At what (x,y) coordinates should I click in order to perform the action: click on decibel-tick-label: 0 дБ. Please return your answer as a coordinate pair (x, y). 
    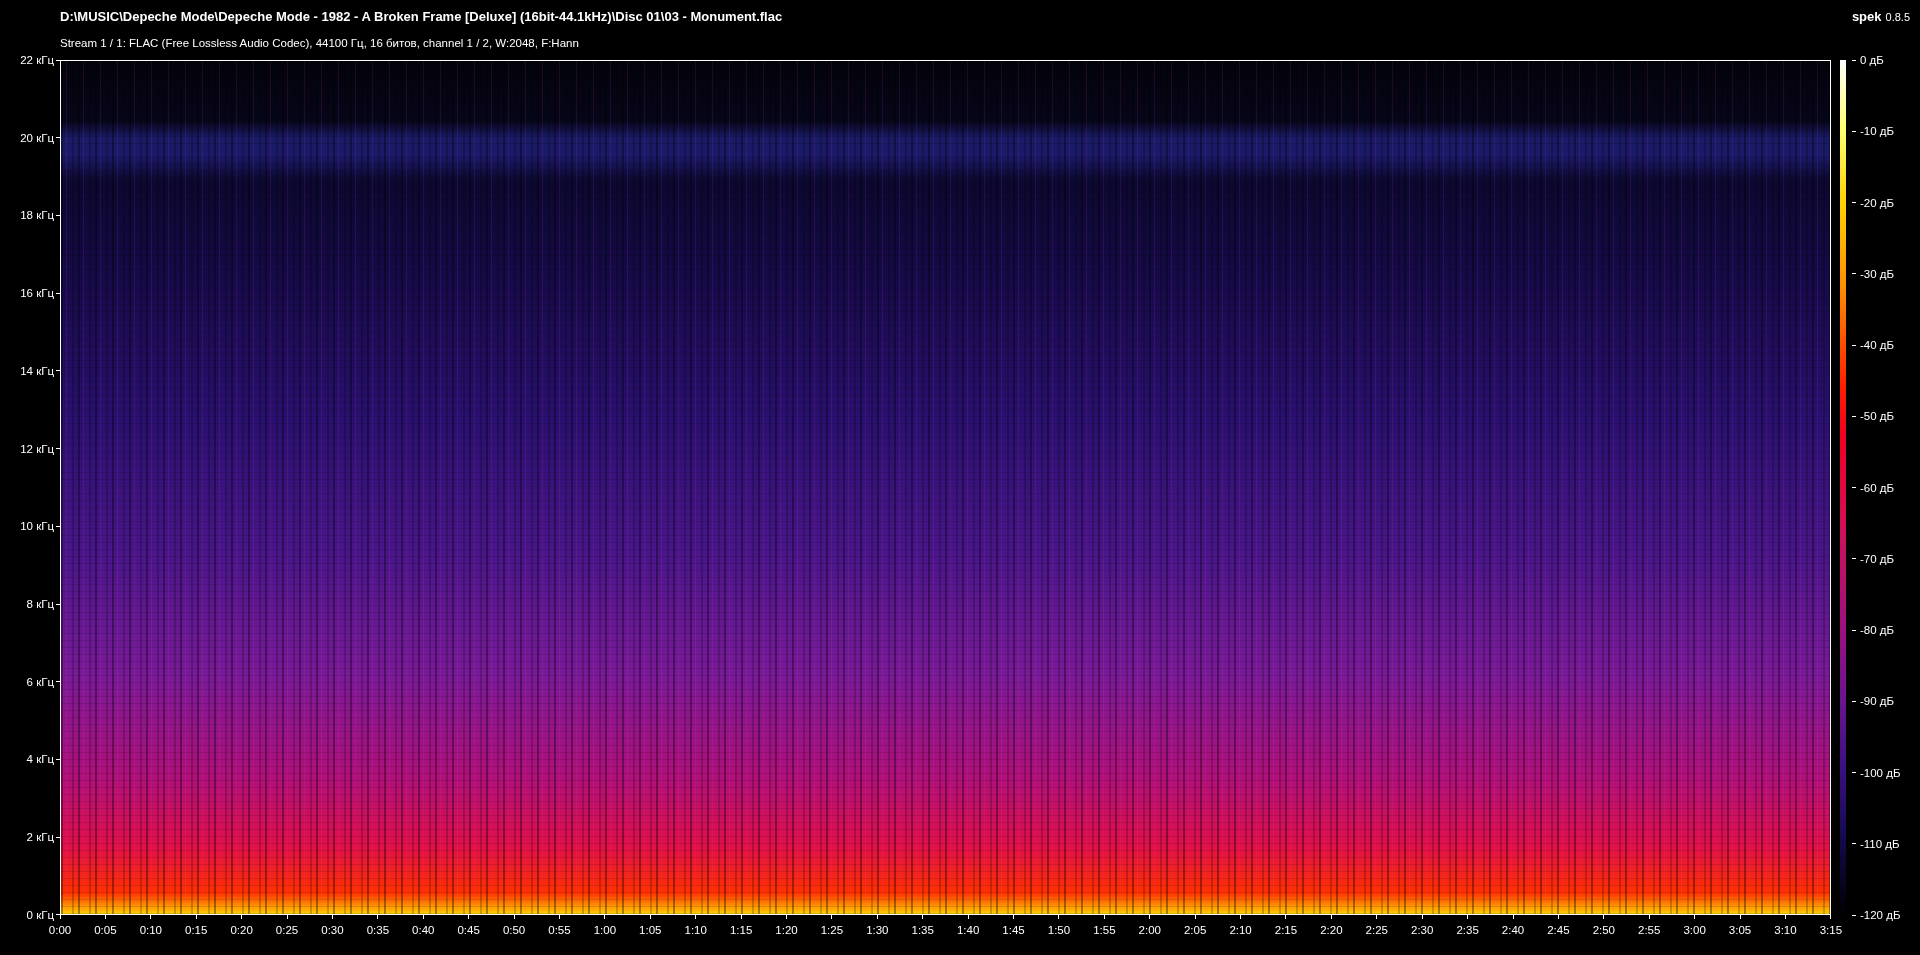
    Looking at the image, I should click on (1872, 60).